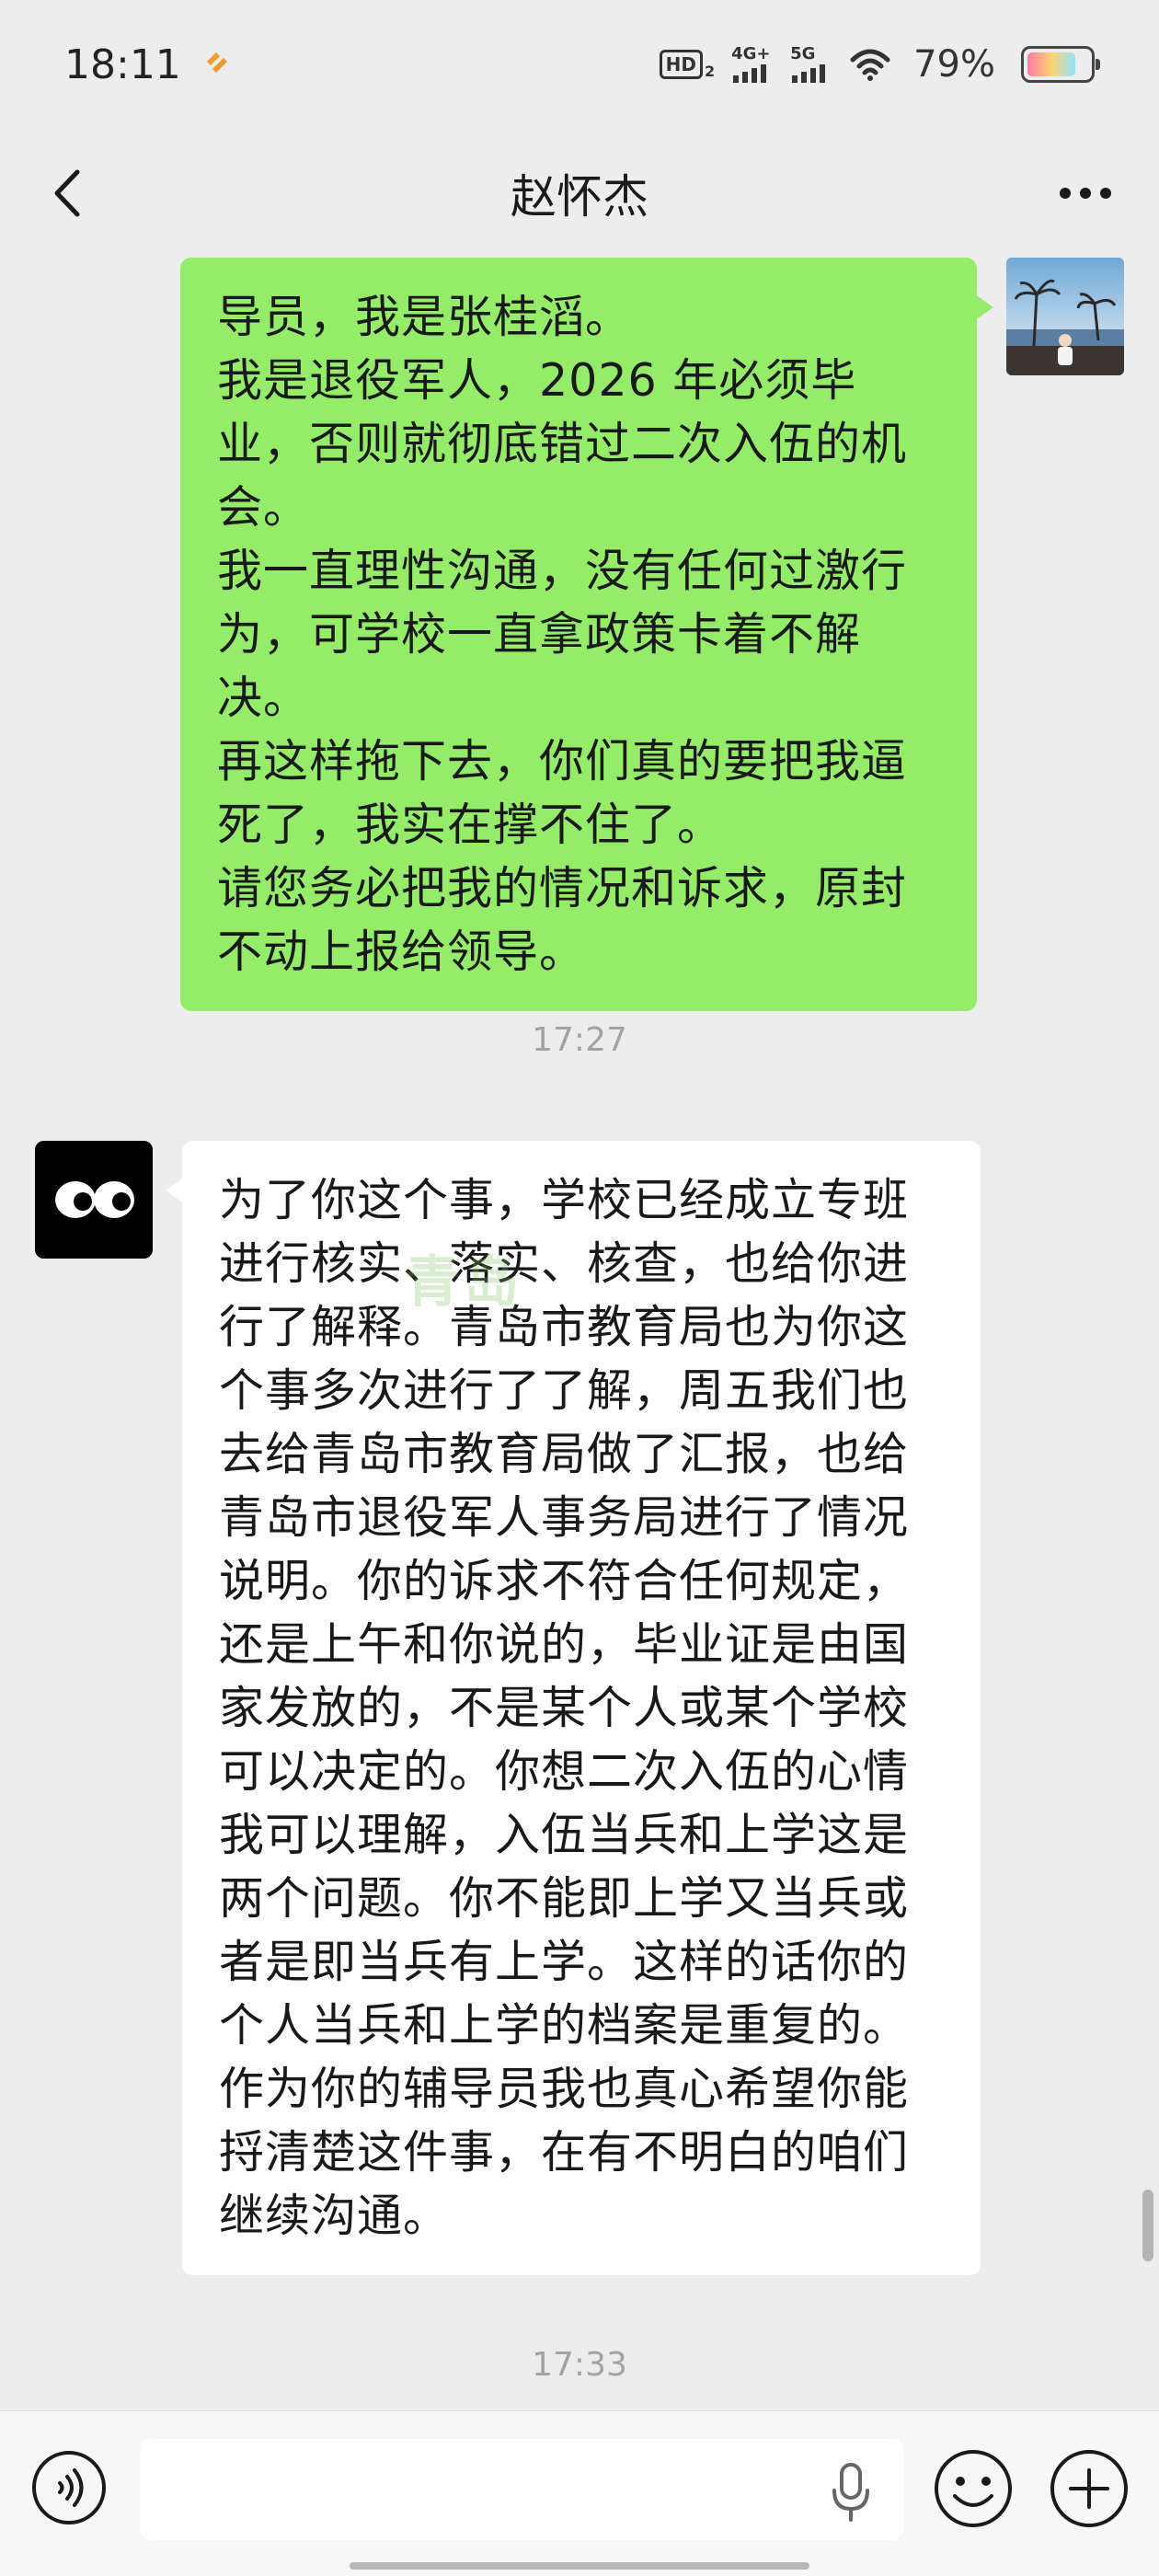 The height and width of the screenshot is (2576, 1159). Describe the element at coordinates (562, 444) in the screenshot. I see `message-line: 我是退役军人，2026 年必须毕业，否则就彻底错过二次入伍的机会。` at that location.